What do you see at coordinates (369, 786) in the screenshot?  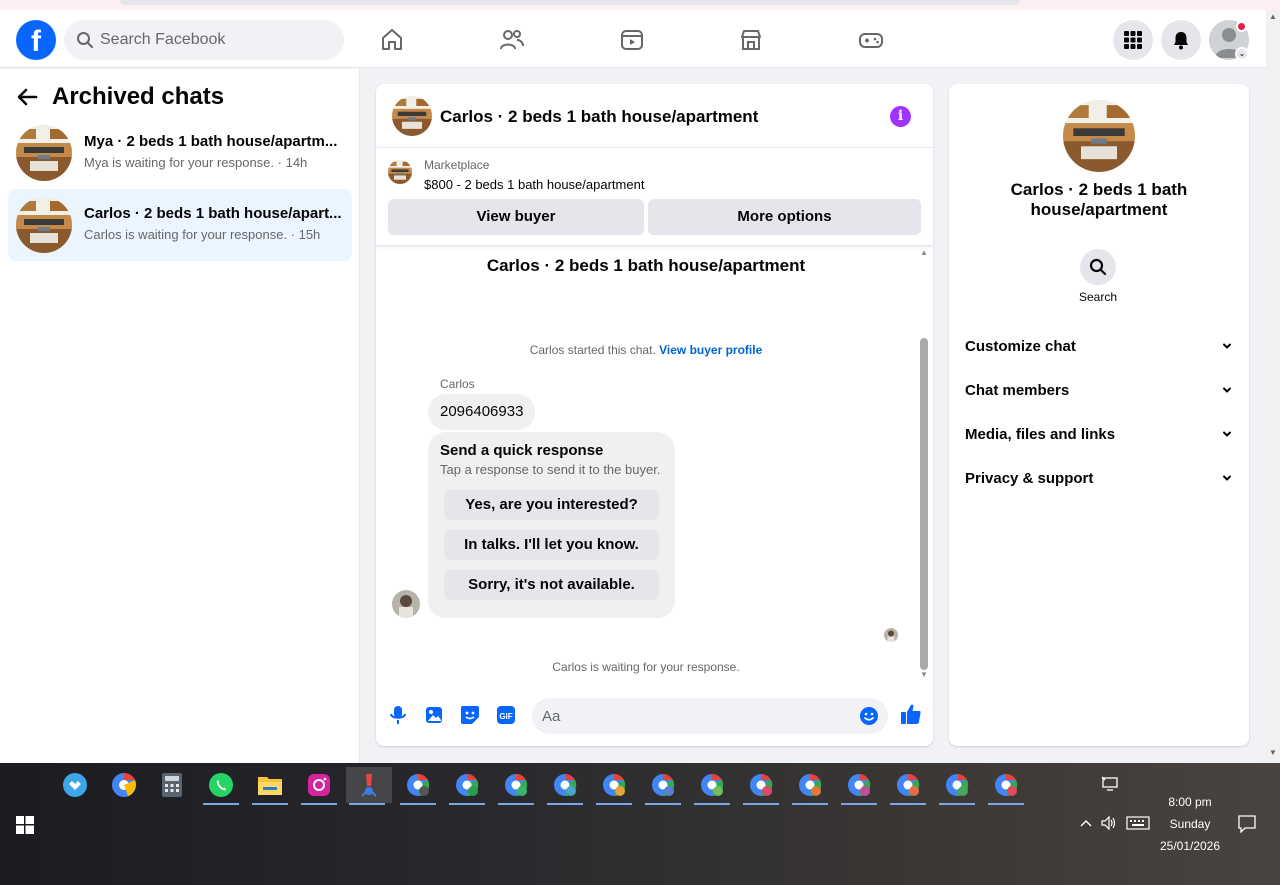 I see `active-app-icon` at bounding box center [369, 786].